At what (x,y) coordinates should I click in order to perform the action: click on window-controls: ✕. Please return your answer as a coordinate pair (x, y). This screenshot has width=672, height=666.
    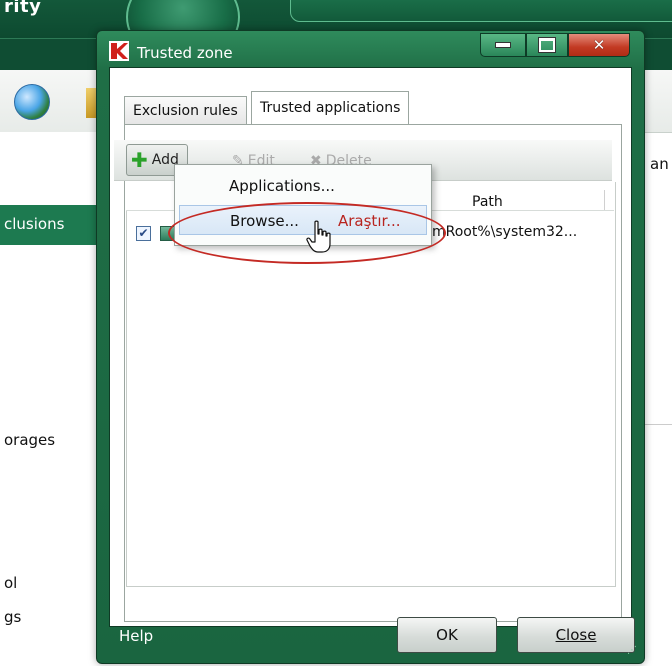
    Looking at the image, I should click on (555, 45).